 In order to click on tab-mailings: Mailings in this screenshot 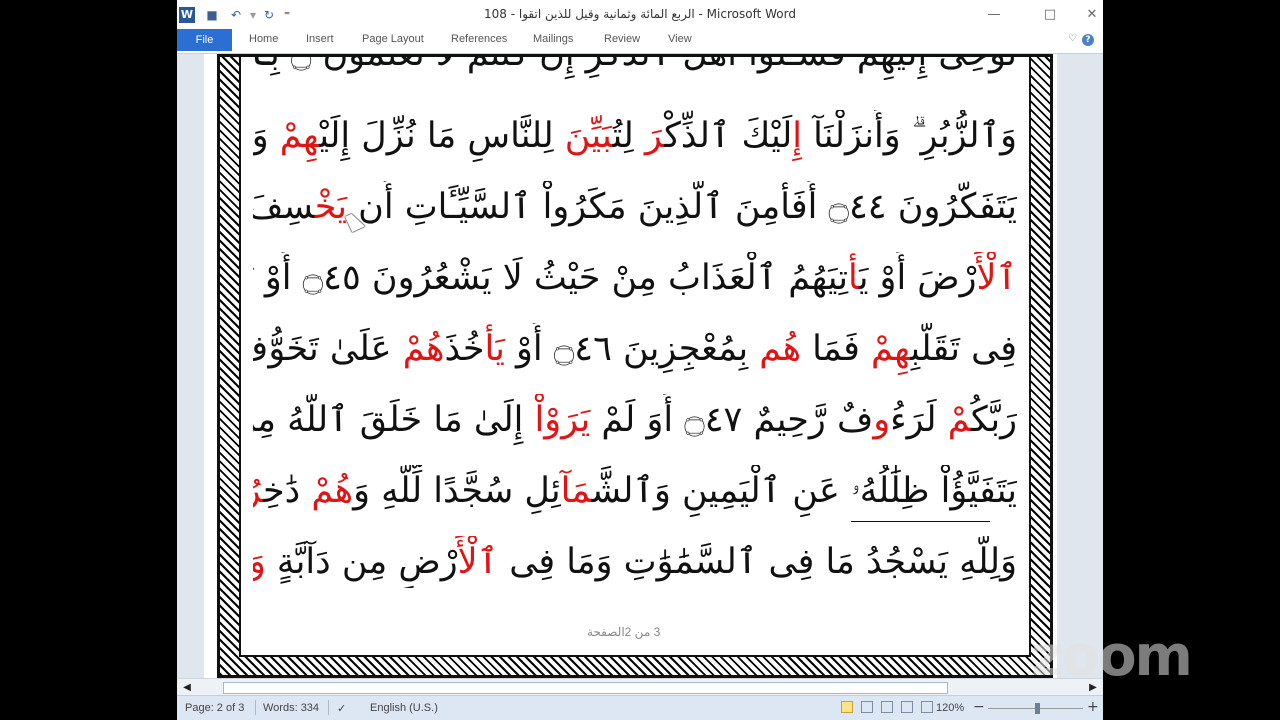, I will do `click(553, 39)`.